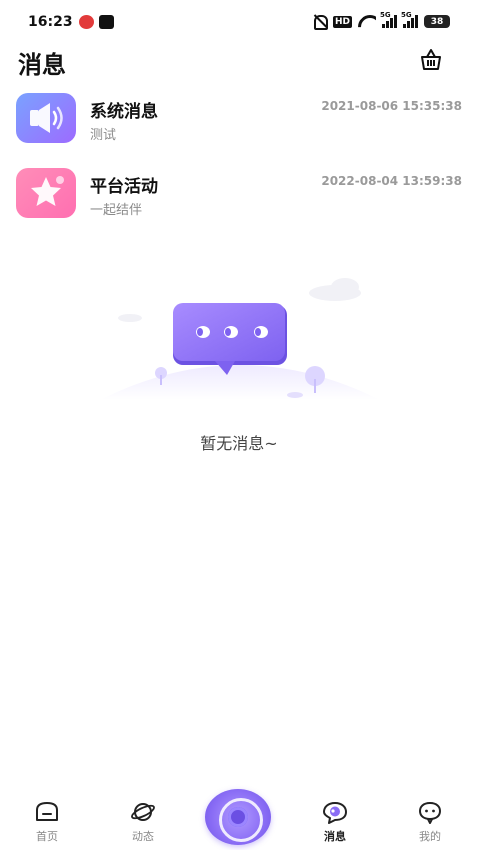 The width and height of the screenshot is (478, 850). What do you see at coordinates (103, 135) in the screenshot?
I see `message-preview: 测试` at bounding box center [103, 135].